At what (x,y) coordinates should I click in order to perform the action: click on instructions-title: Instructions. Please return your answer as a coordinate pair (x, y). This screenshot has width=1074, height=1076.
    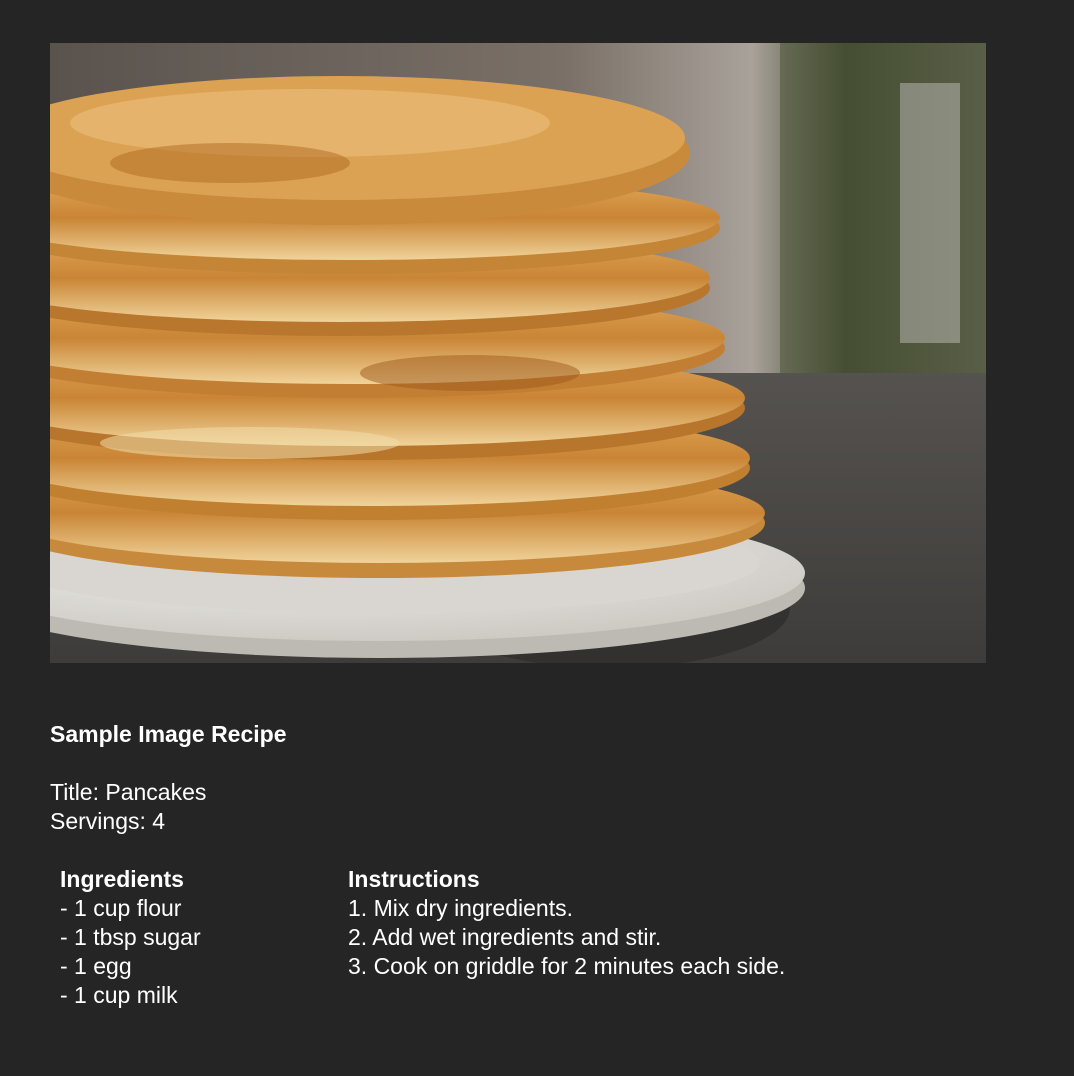
    Looking at the image, I should click on (414, 879).